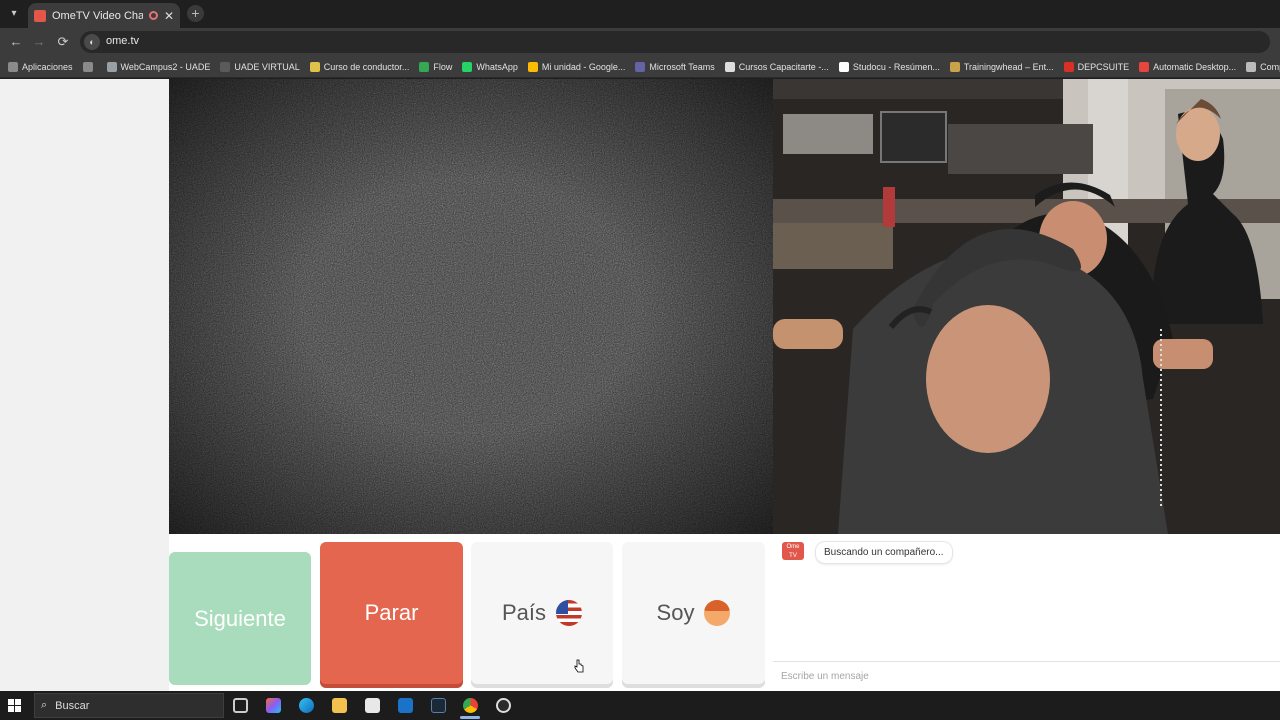  I want to click on bookmark-label: DEPCSUITE, so click(1103, 66).